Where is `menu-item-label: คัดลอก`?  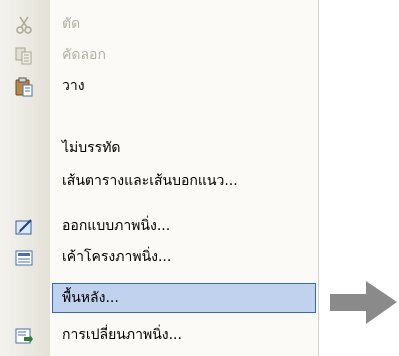
menu-item-label: คัดลอก is located at coordinates (84, 55).